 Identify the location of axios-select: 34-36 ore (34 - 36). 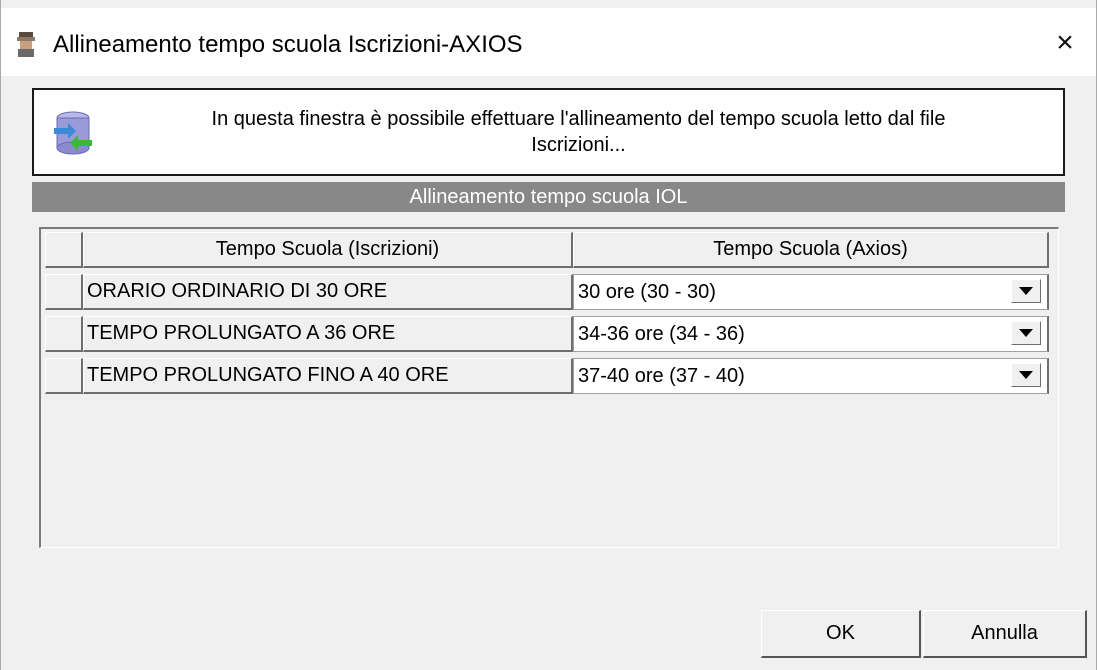
(811, 334).